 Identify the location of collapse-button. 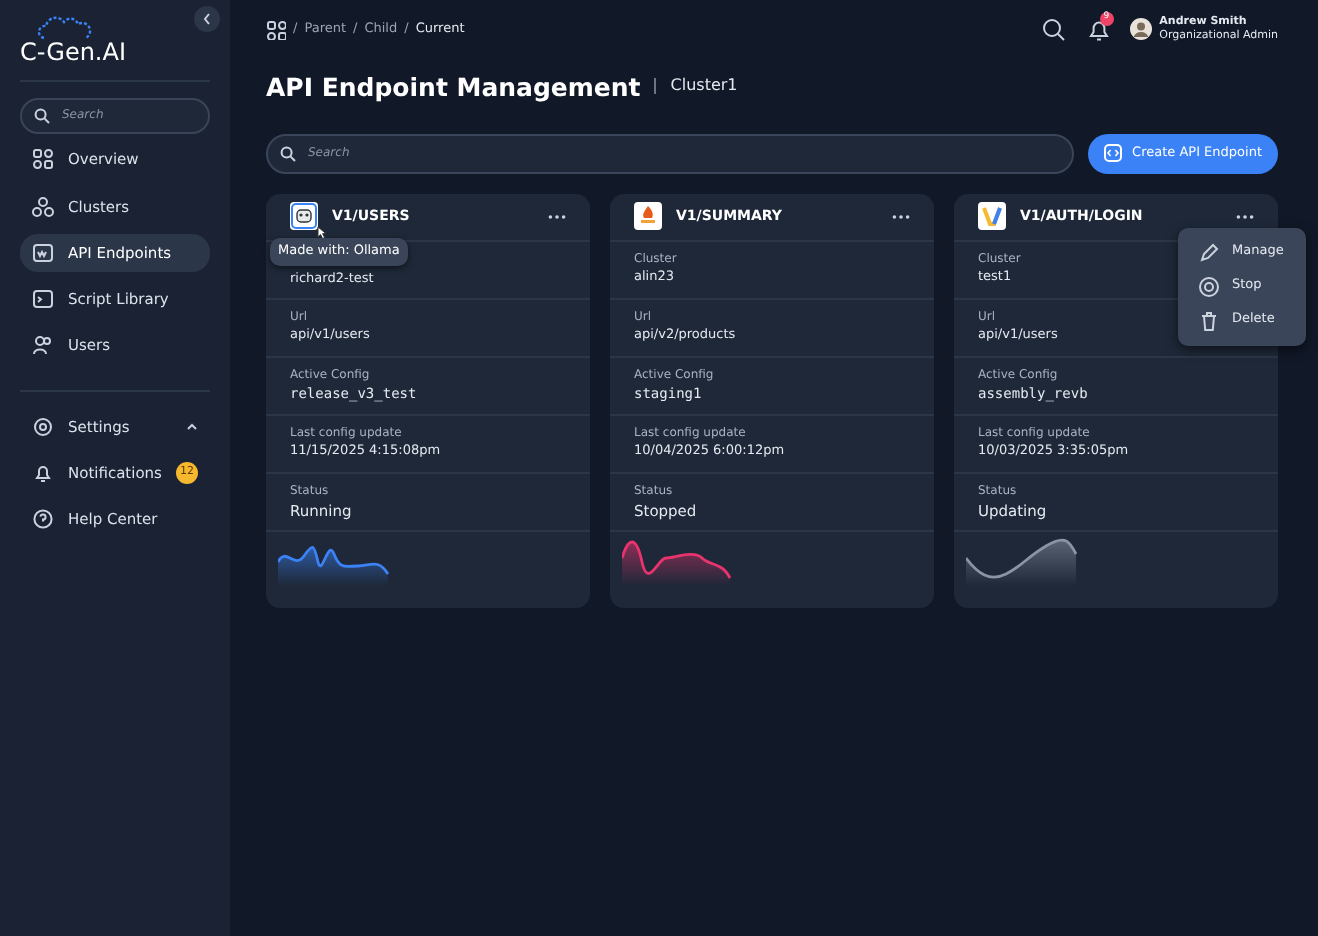
(207, 19).